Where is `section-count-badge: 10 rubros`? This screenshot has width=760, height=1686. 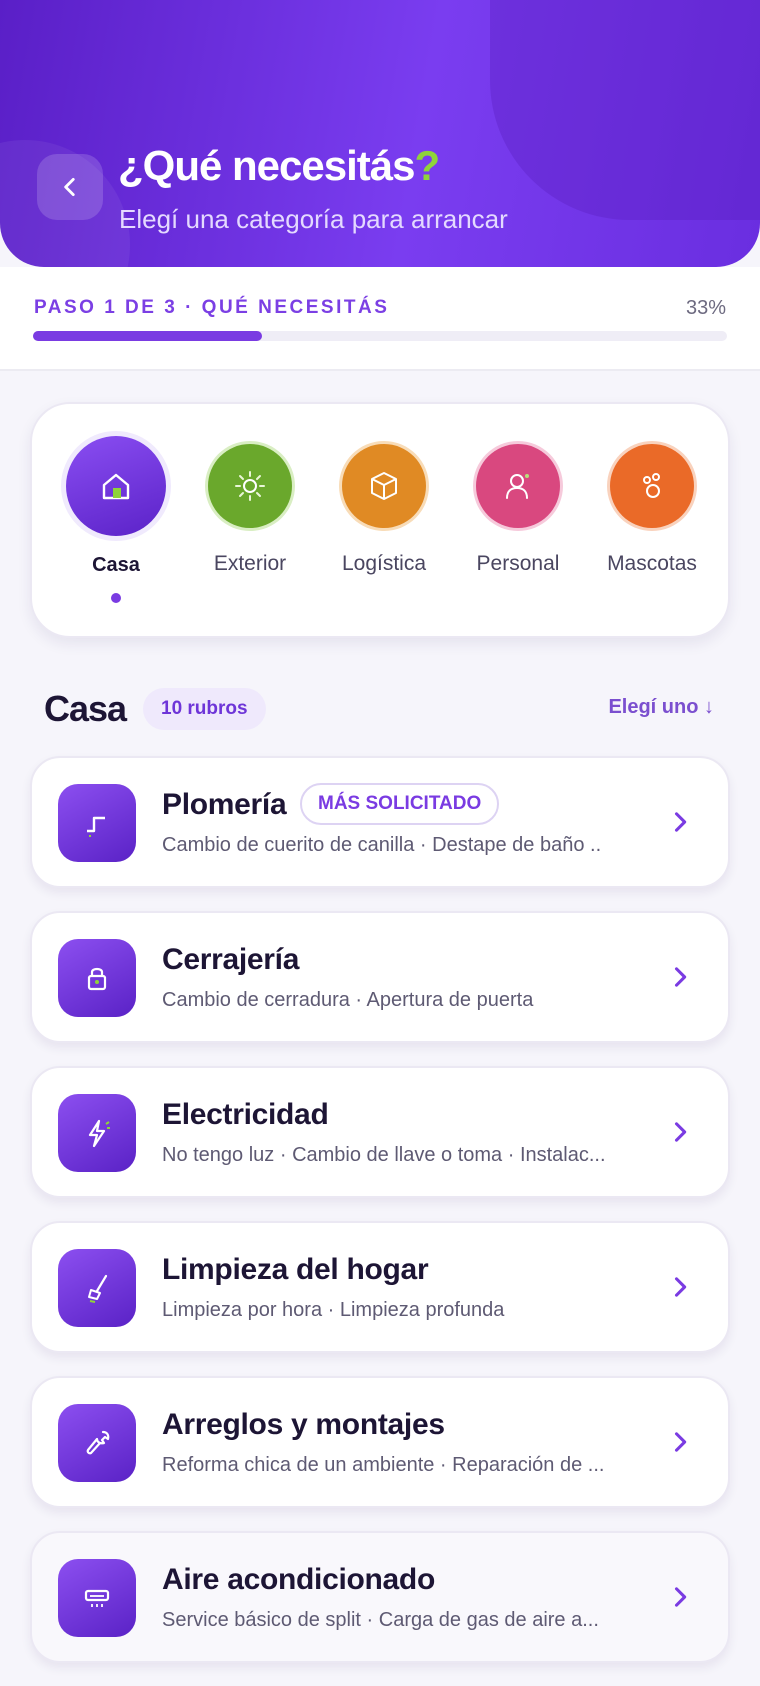
section-count-badge: 10 rubros is located at coordinates (204, 709).